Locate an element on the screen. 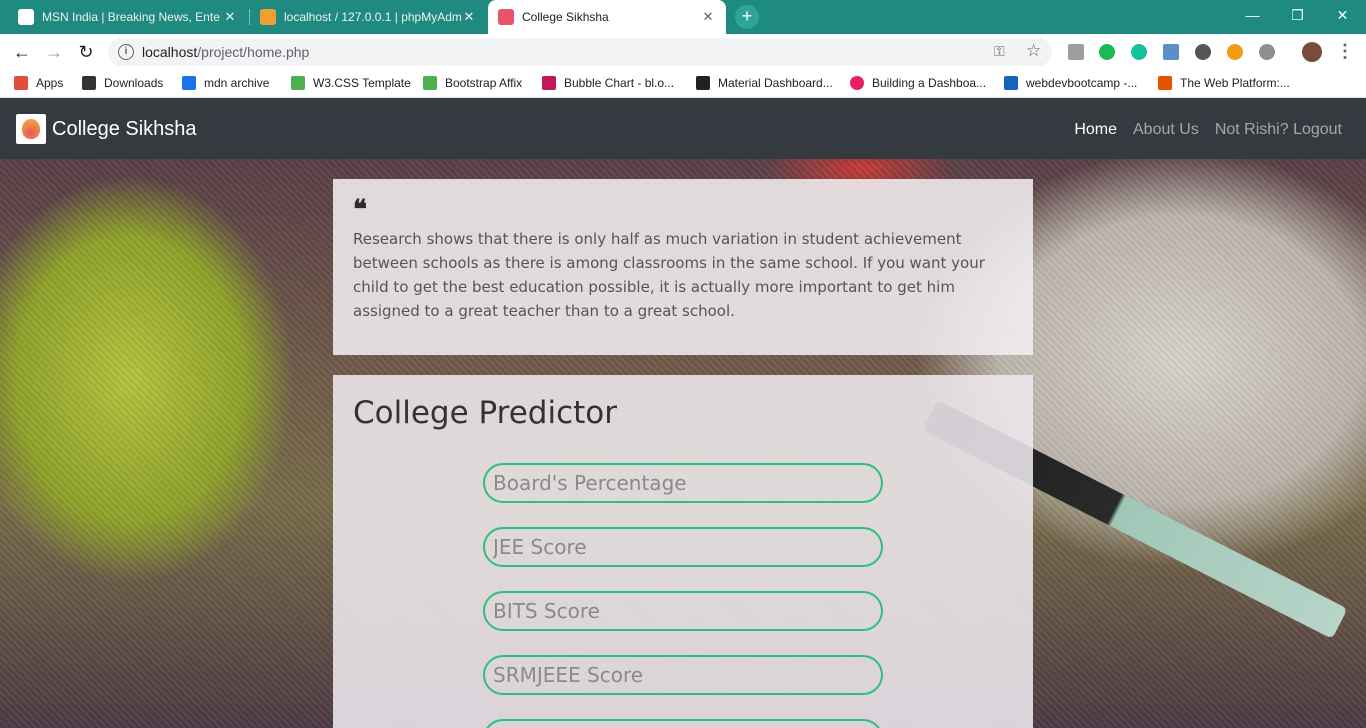 This screenshot has width=1366, height=728. extension-image-icon is located at coordinates (1171, 52).